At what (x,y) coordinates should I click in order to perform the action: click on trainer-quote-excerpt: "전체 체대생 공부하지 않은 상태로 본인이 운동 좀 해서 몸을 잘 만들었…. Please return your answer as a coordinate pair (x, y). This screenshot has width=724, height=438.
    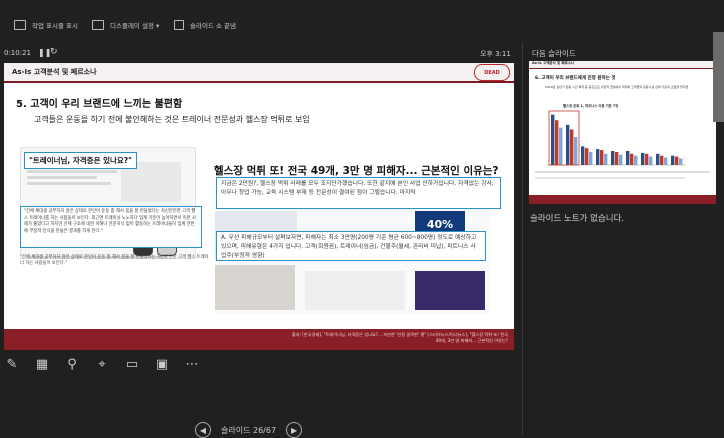
    Looking at the image, I should click on (114, 261).